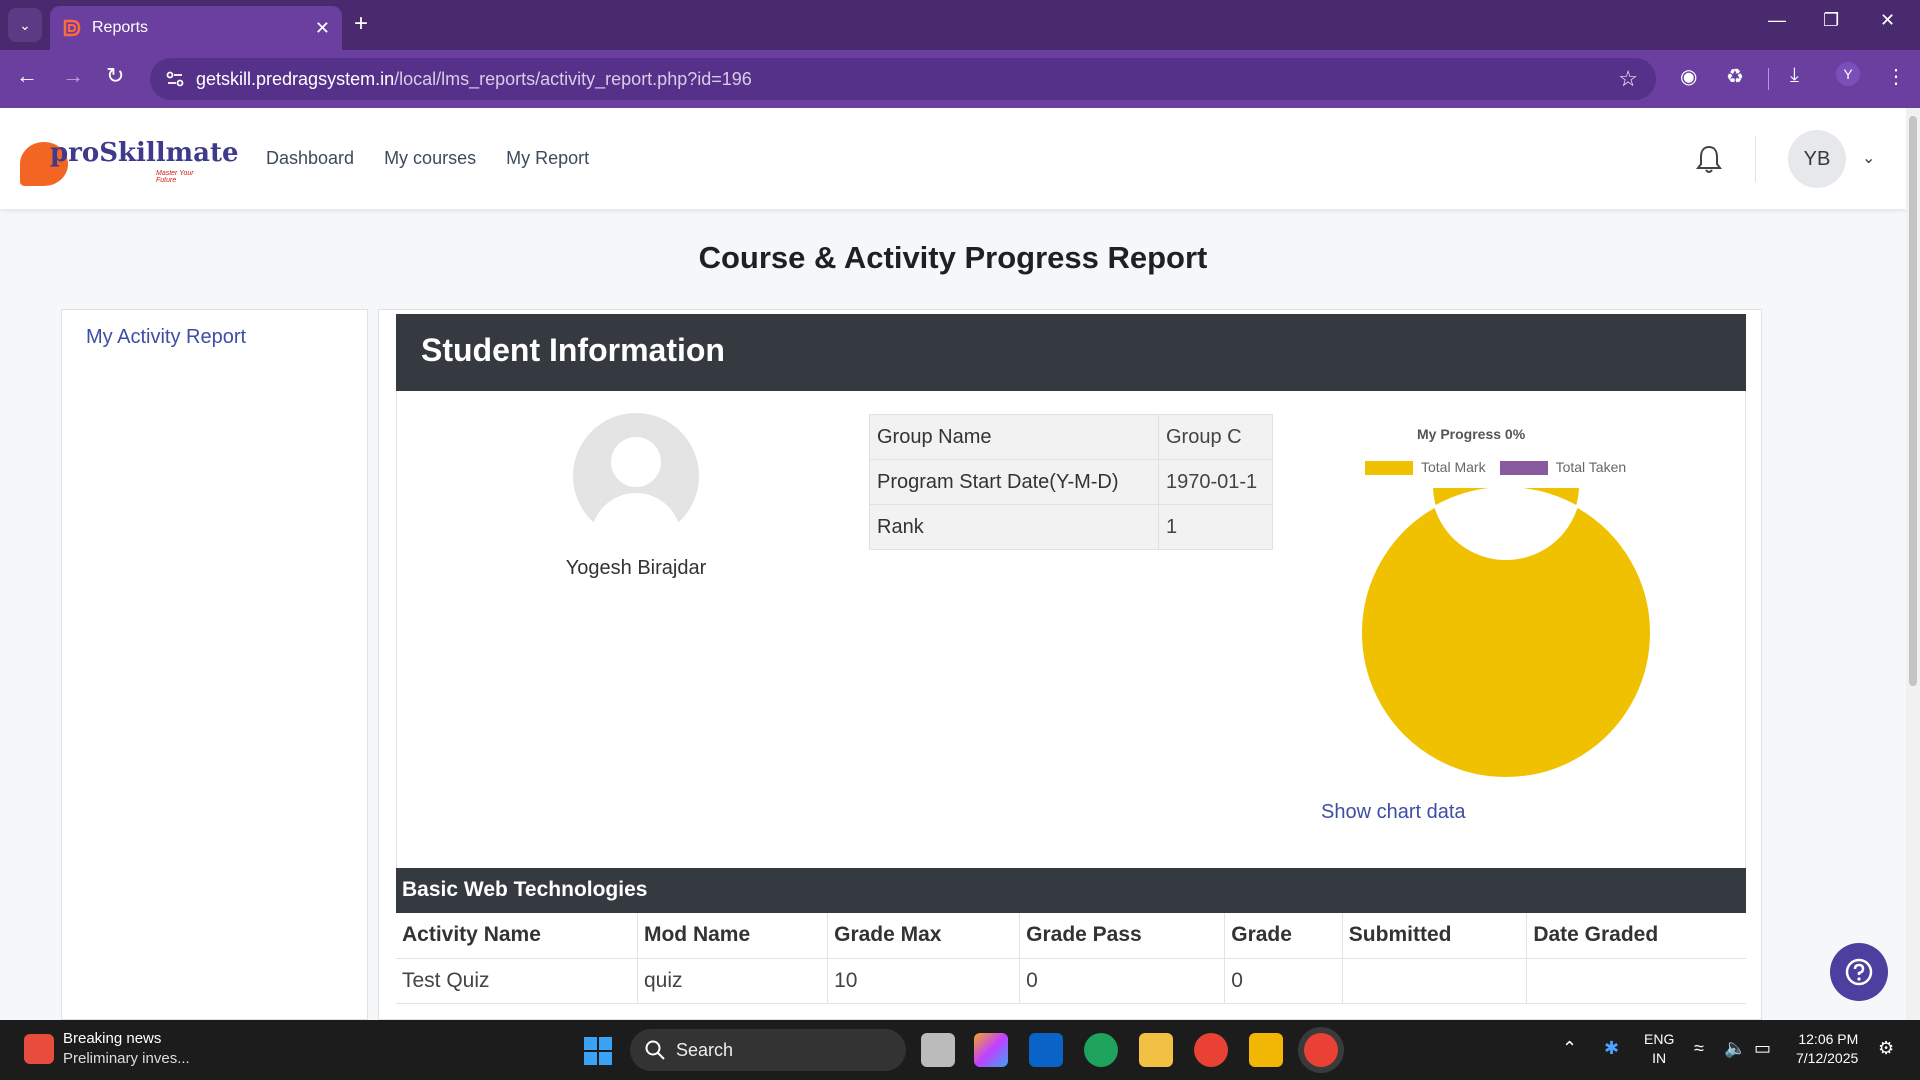 The height and width of the screenshot is (1080, 1920). I want to click on info-value: 1970-01-1, so click(1215, 482).